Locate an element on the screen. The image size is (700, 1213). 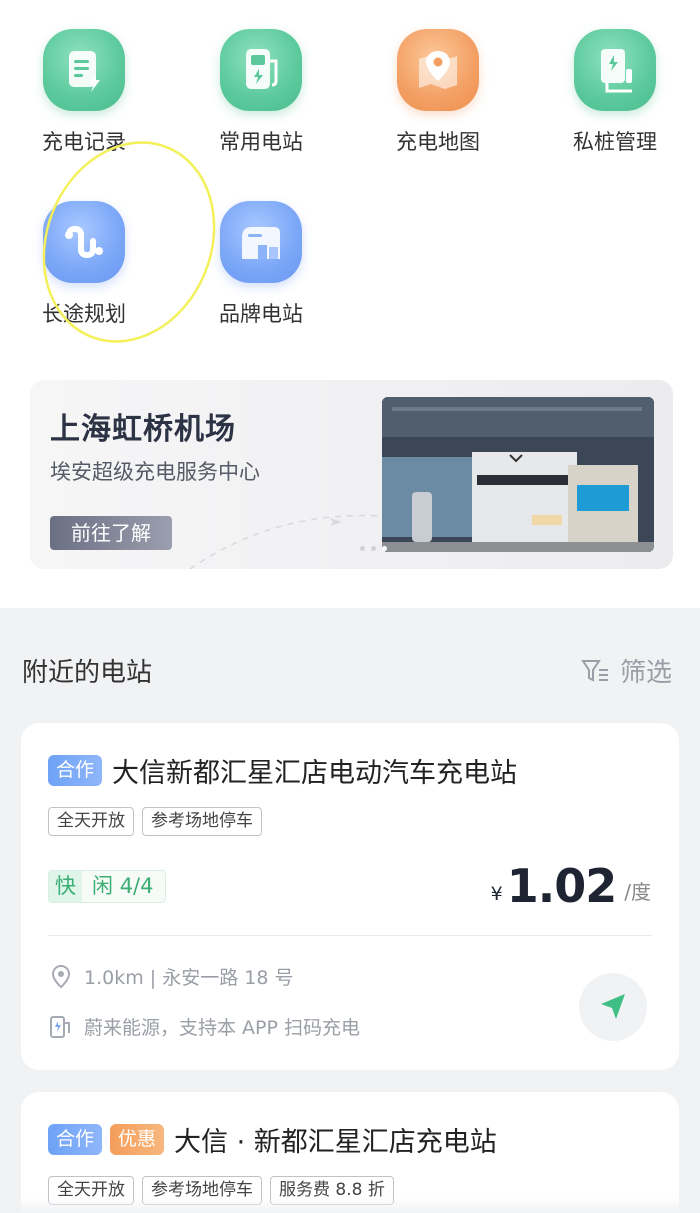
price: ¥ 1.02 /度 is located at coordinates (571, 886).